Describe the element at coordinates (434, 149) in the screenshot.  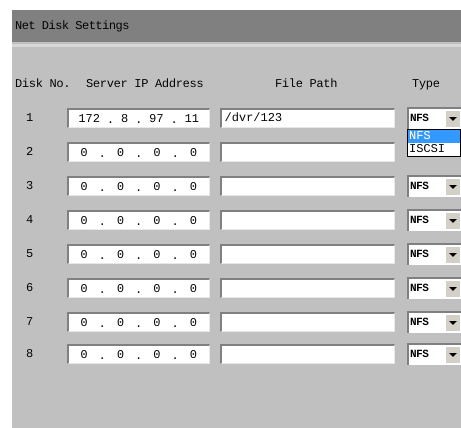
I see `dropdown-option: ISCSI` at that location.